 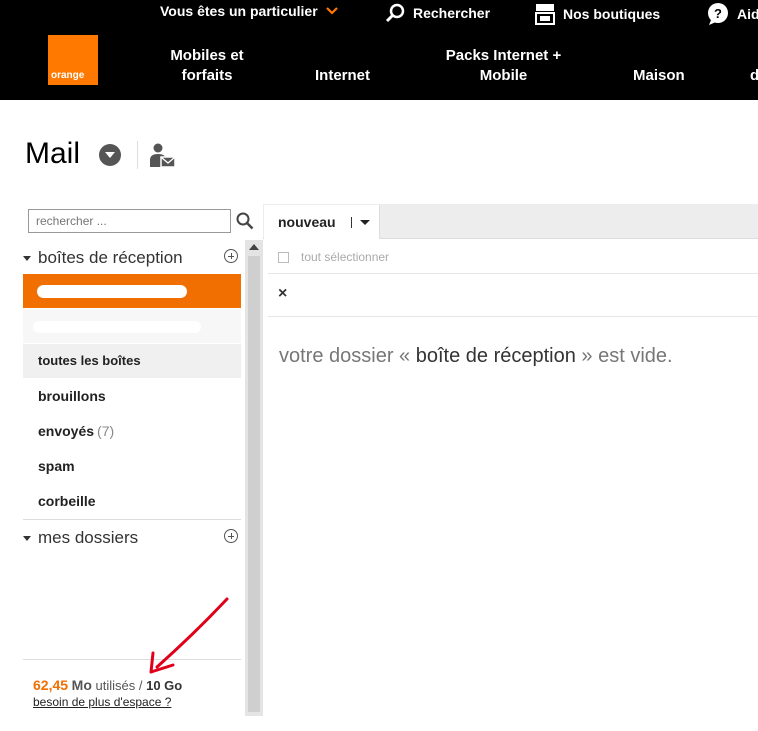 What do you see at coordinates (254, 484) in the screenshot?
I see `scrollbar-thumb` at bounding box center [254, 484].